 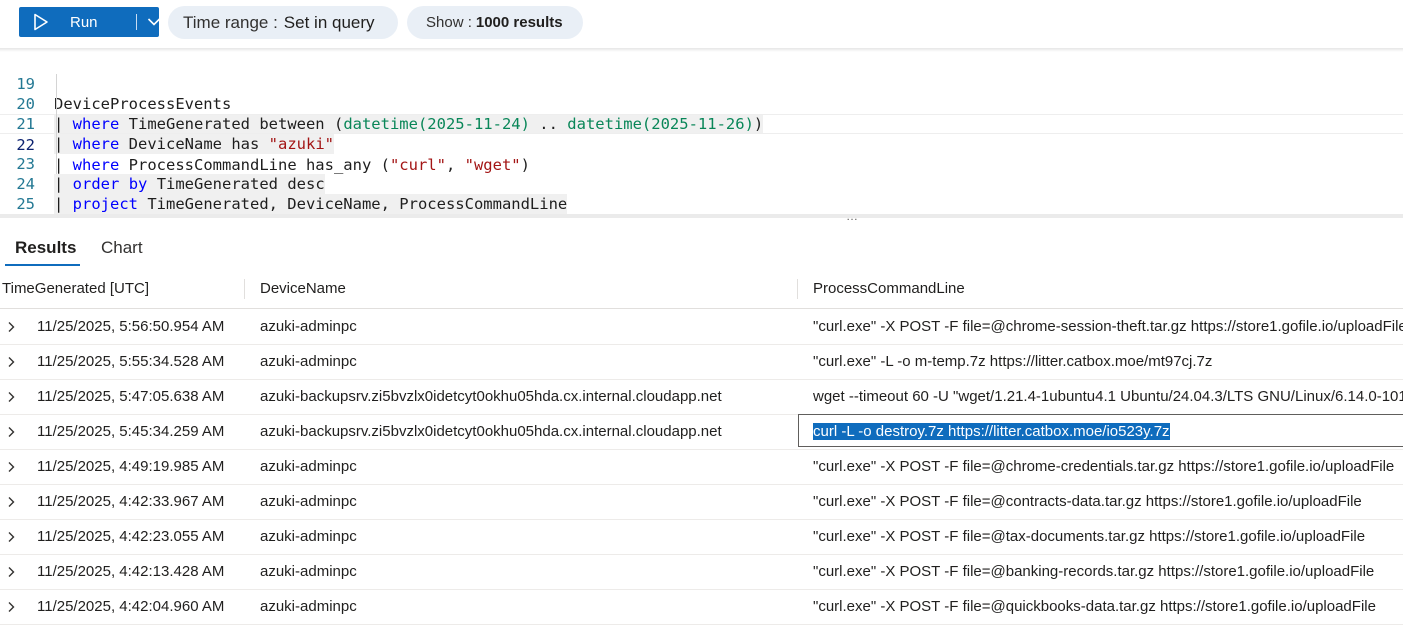 What do you see at coordinates (230, 22) in the screenshot?
I see `time-range-label: Time range :` at bounding box center [230, 22].